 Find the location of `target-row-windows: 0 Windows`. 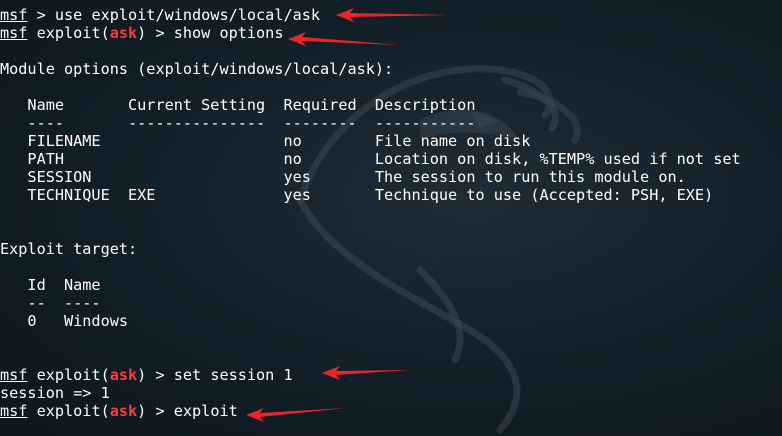

target-row-windows: 0 Windows is located at coordinates (64, 321).